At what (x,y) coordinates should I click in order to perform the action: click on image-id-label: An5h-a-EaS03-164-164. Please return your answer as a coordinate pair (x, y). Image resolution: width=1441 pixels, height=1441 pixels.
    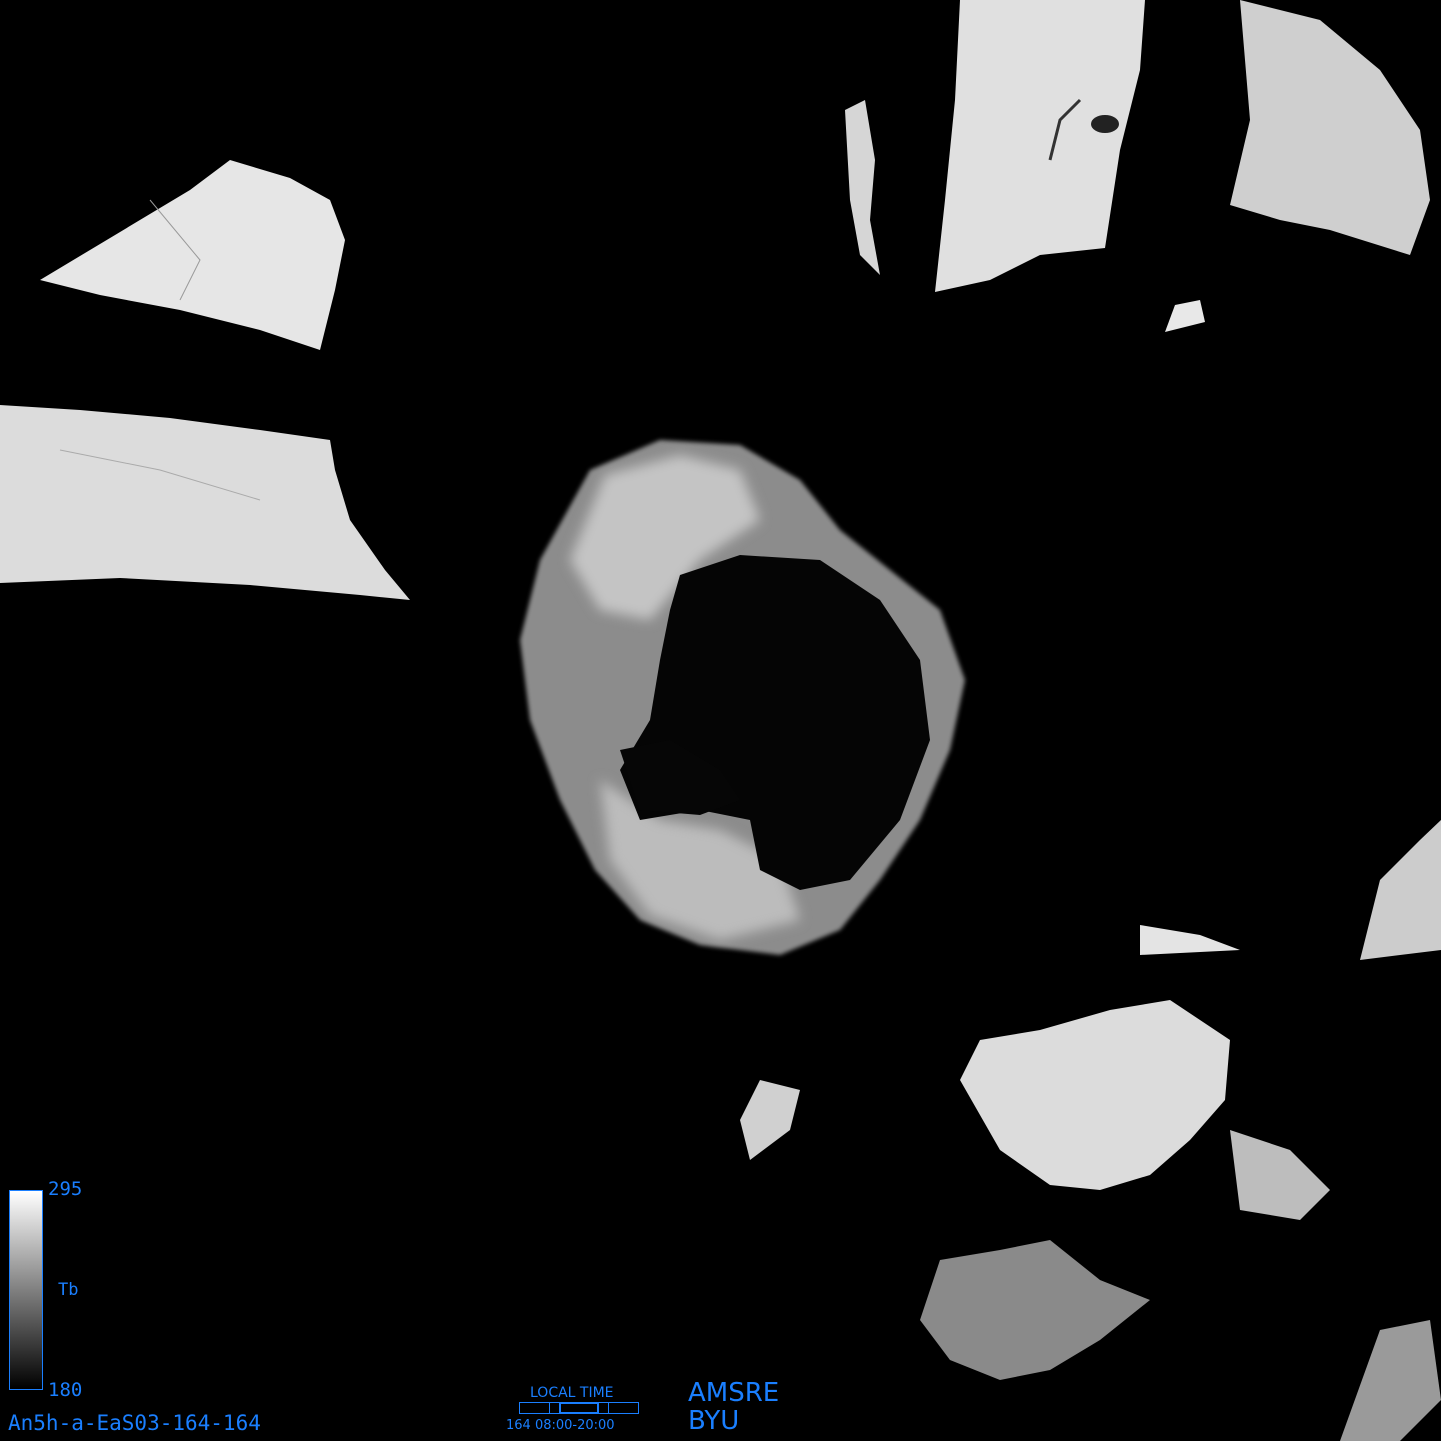
    Looking at the image, I should click on (134, 1423).